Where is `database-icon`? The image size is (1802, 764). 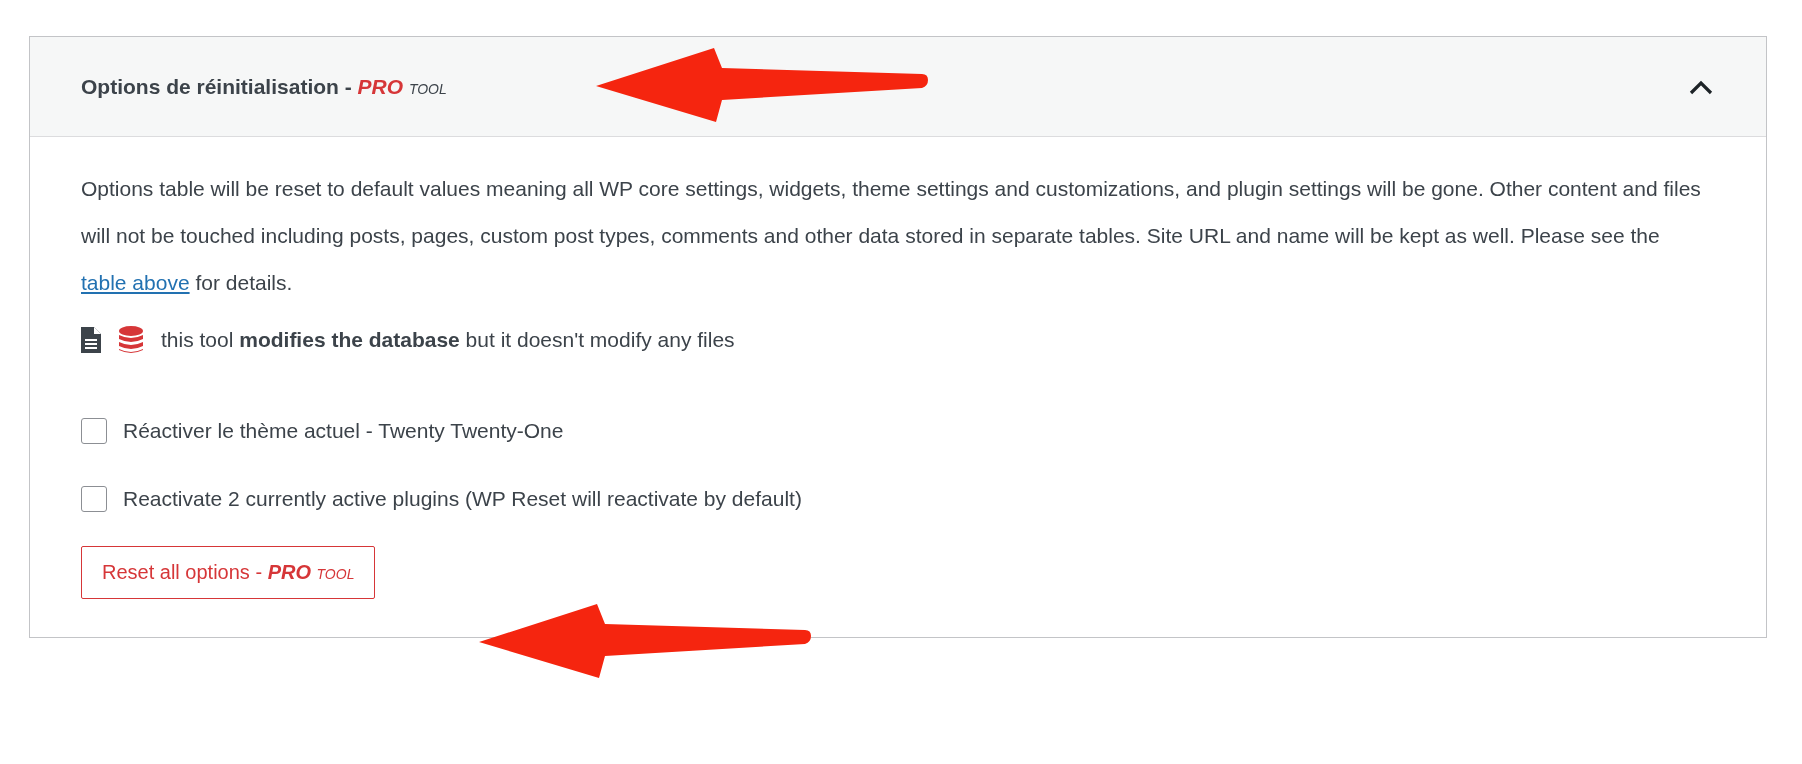
database-icon is located at coordinates (131, 340).